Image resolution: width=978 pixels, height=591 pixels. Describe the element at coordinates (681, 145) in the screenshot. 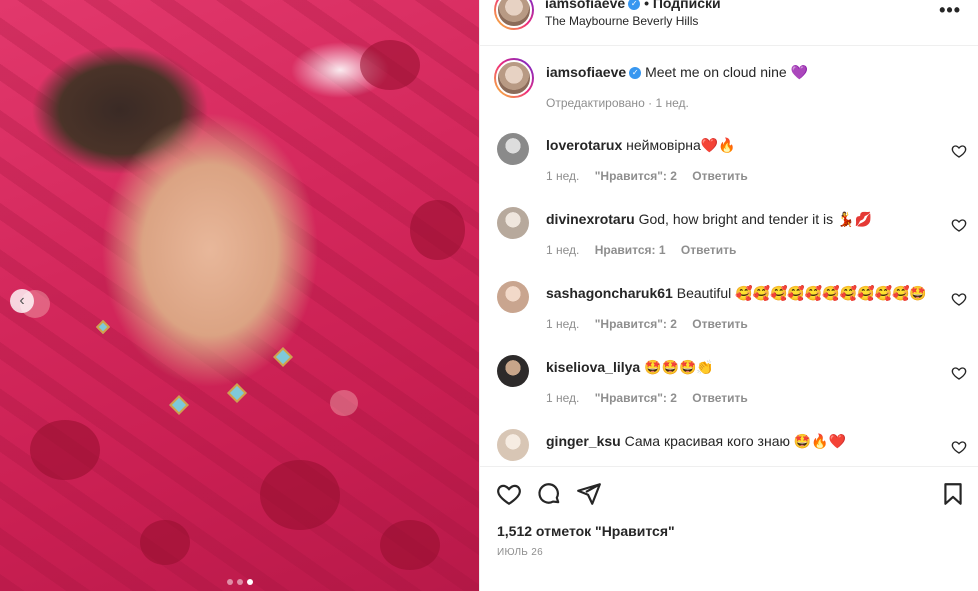

I see `comment-body: неймовірна❤️🔥` at that location.